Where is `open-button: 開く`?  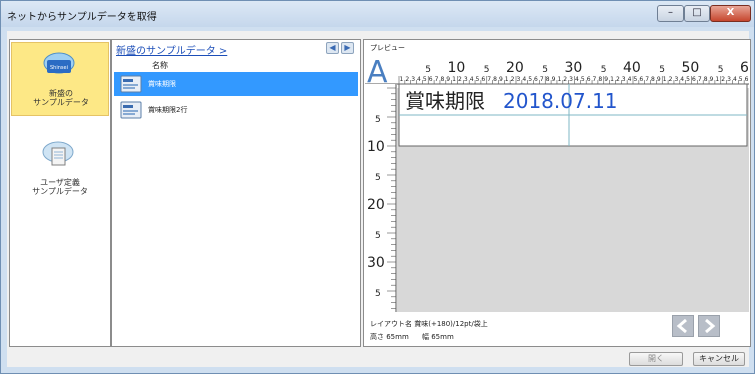
open-button: 開く is located at coordinates (656, 359).